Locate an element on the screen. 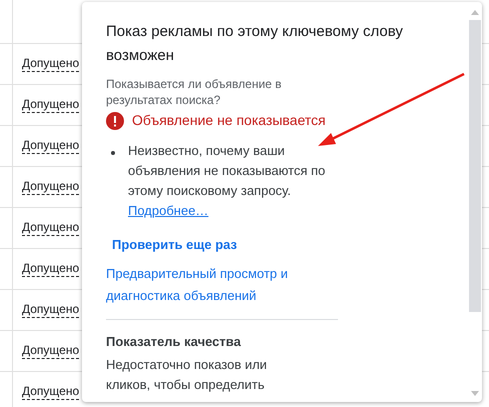  scroll-up-icon is located at coordinates (475, 12).